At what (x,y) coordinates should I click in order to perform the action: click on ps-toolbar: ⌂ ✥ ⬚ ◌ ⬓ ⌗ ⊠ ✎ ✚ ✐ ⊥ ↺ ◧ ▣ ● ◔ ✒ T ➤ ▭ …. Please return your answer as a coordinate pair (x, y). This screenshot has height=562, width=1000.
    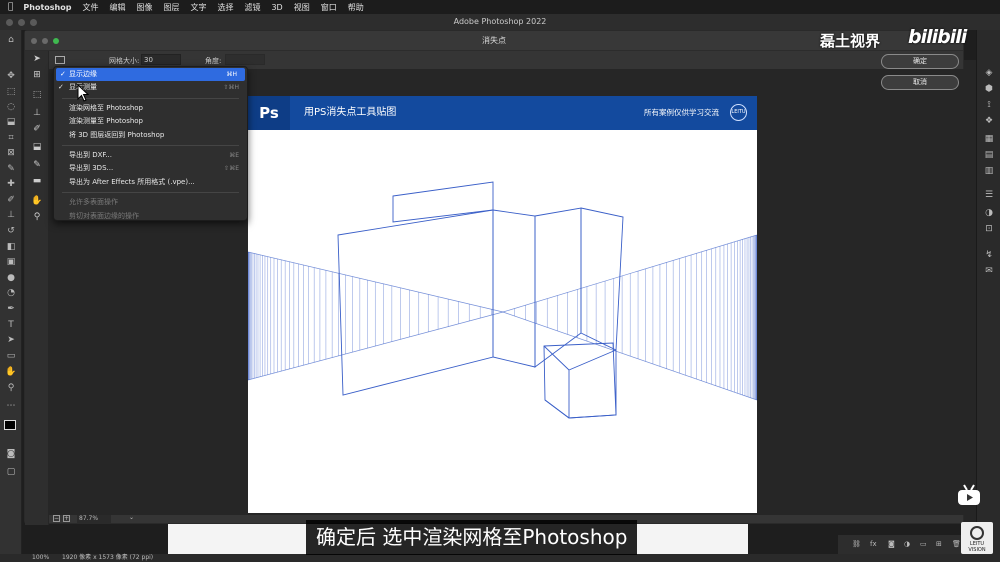
    Looking at the image, I should click on (11, 292).